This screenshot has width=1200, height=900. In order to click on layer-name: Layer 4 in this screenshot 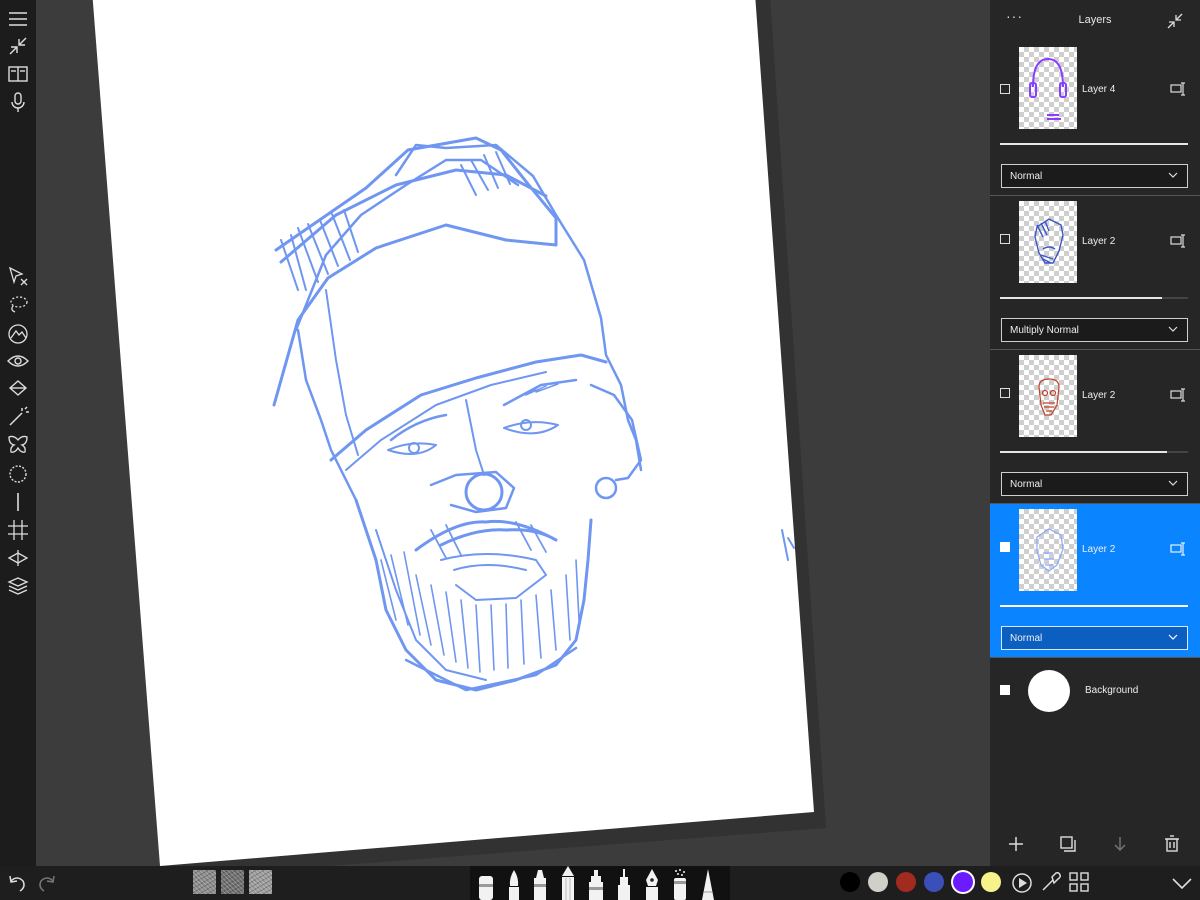, I will do `click(1099, 89)`.